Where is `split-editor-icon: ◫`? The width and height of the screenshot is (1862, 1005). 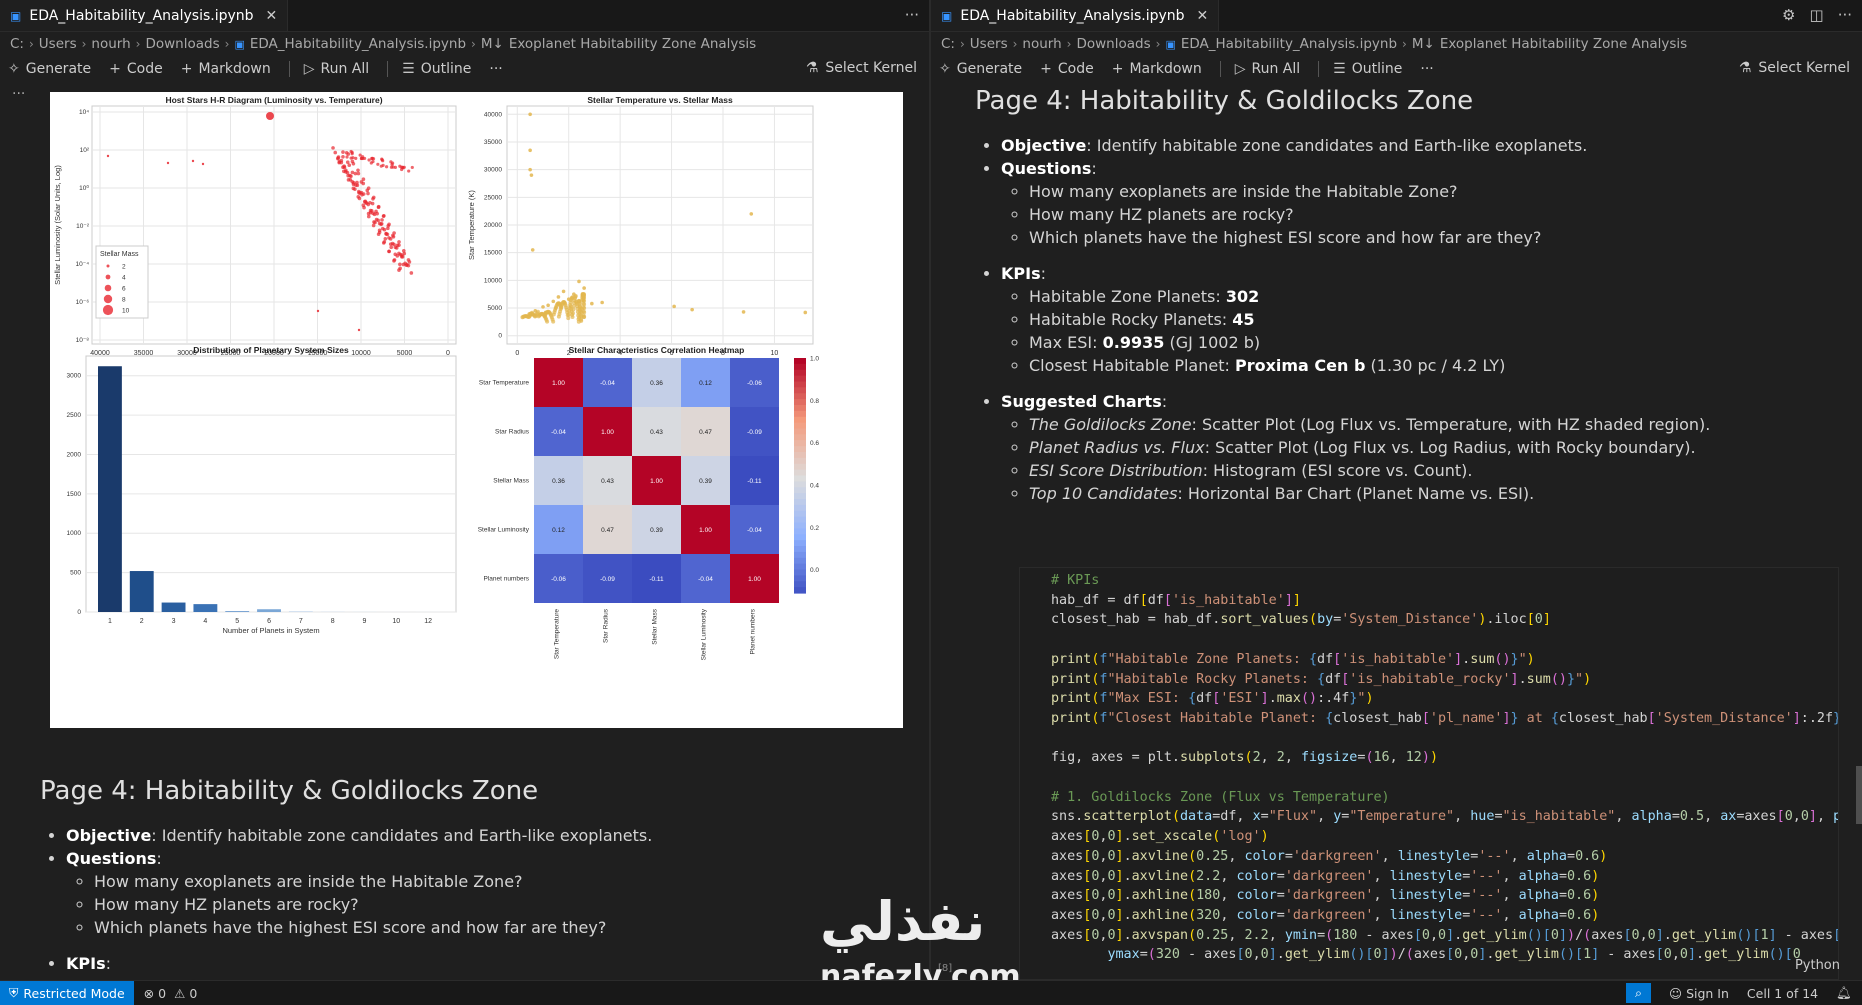
split-editor-icon: ◫ is located at coordinates (1817, 15).